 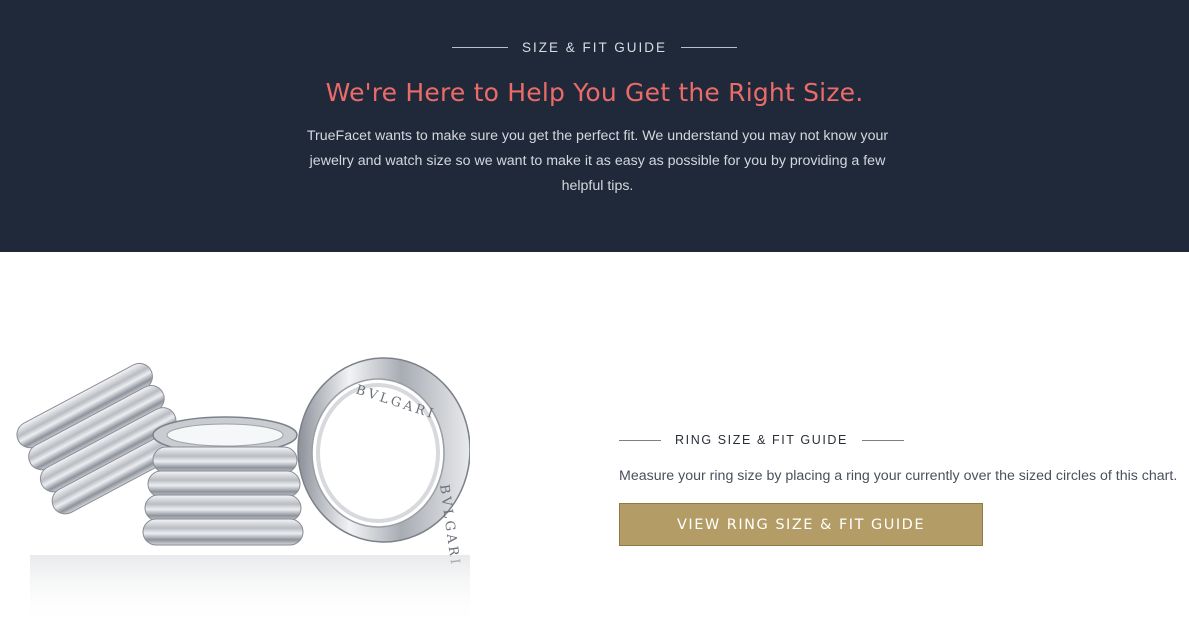 I want to click on ring-guide-rule-right, so click(x=882, y=440).